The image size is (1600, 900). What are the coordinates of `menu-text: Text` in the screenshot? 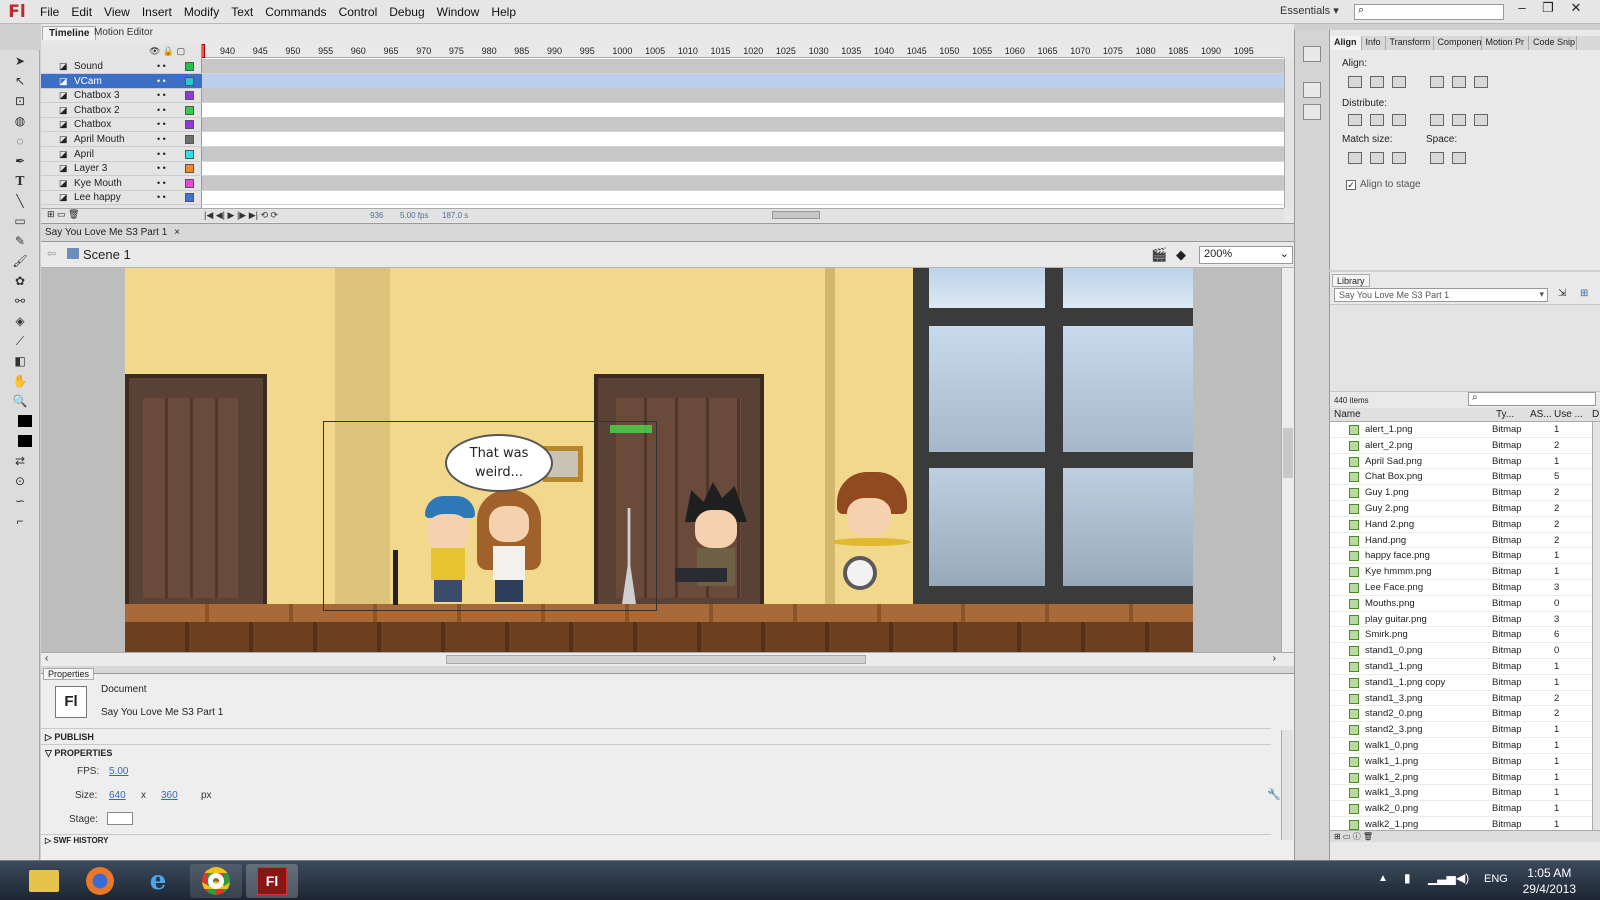 It's located at (242, 12).